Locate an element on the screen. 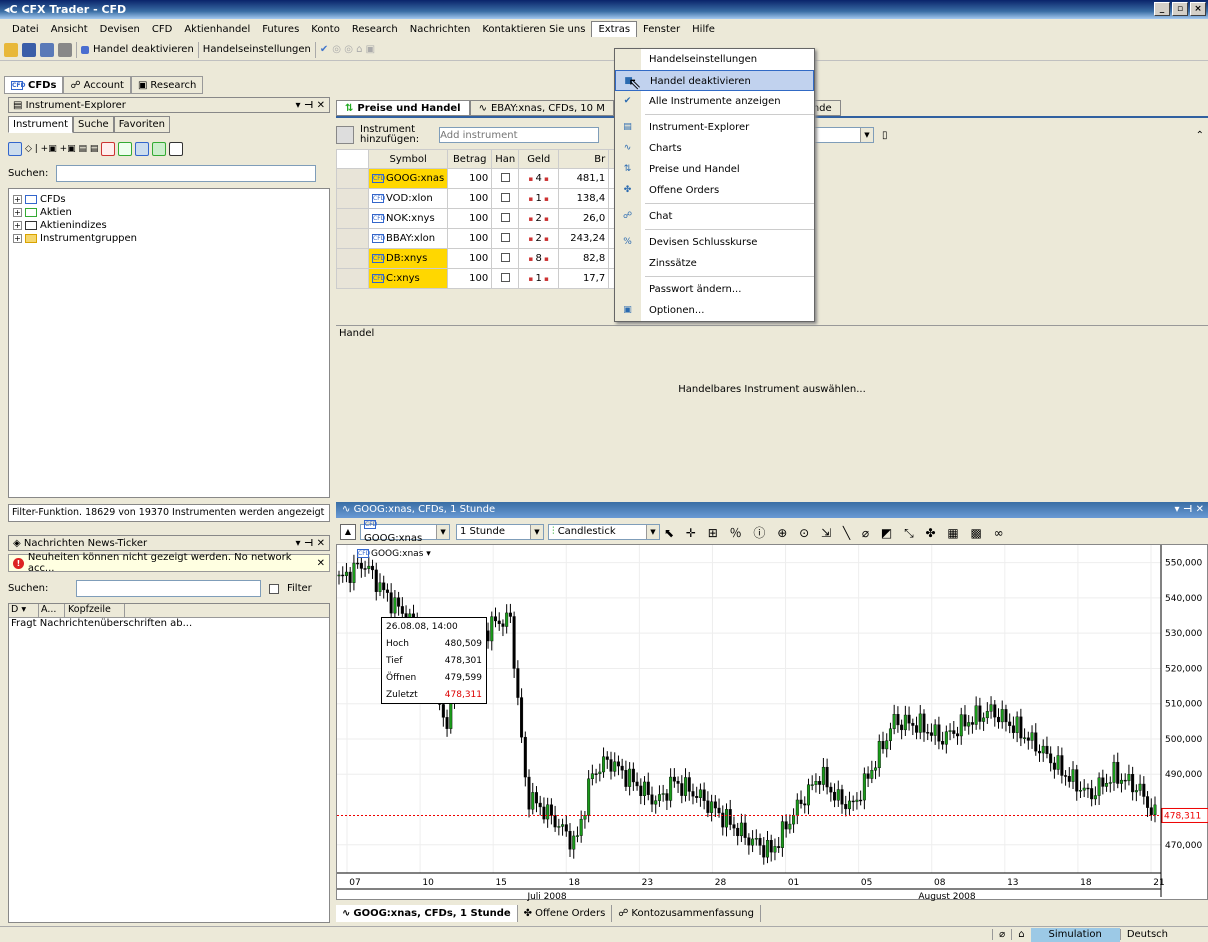 The height and width of the screenshot is (942, 1208). symbol-cell: CFDDB:xnys is located at coordinates (408, 258).